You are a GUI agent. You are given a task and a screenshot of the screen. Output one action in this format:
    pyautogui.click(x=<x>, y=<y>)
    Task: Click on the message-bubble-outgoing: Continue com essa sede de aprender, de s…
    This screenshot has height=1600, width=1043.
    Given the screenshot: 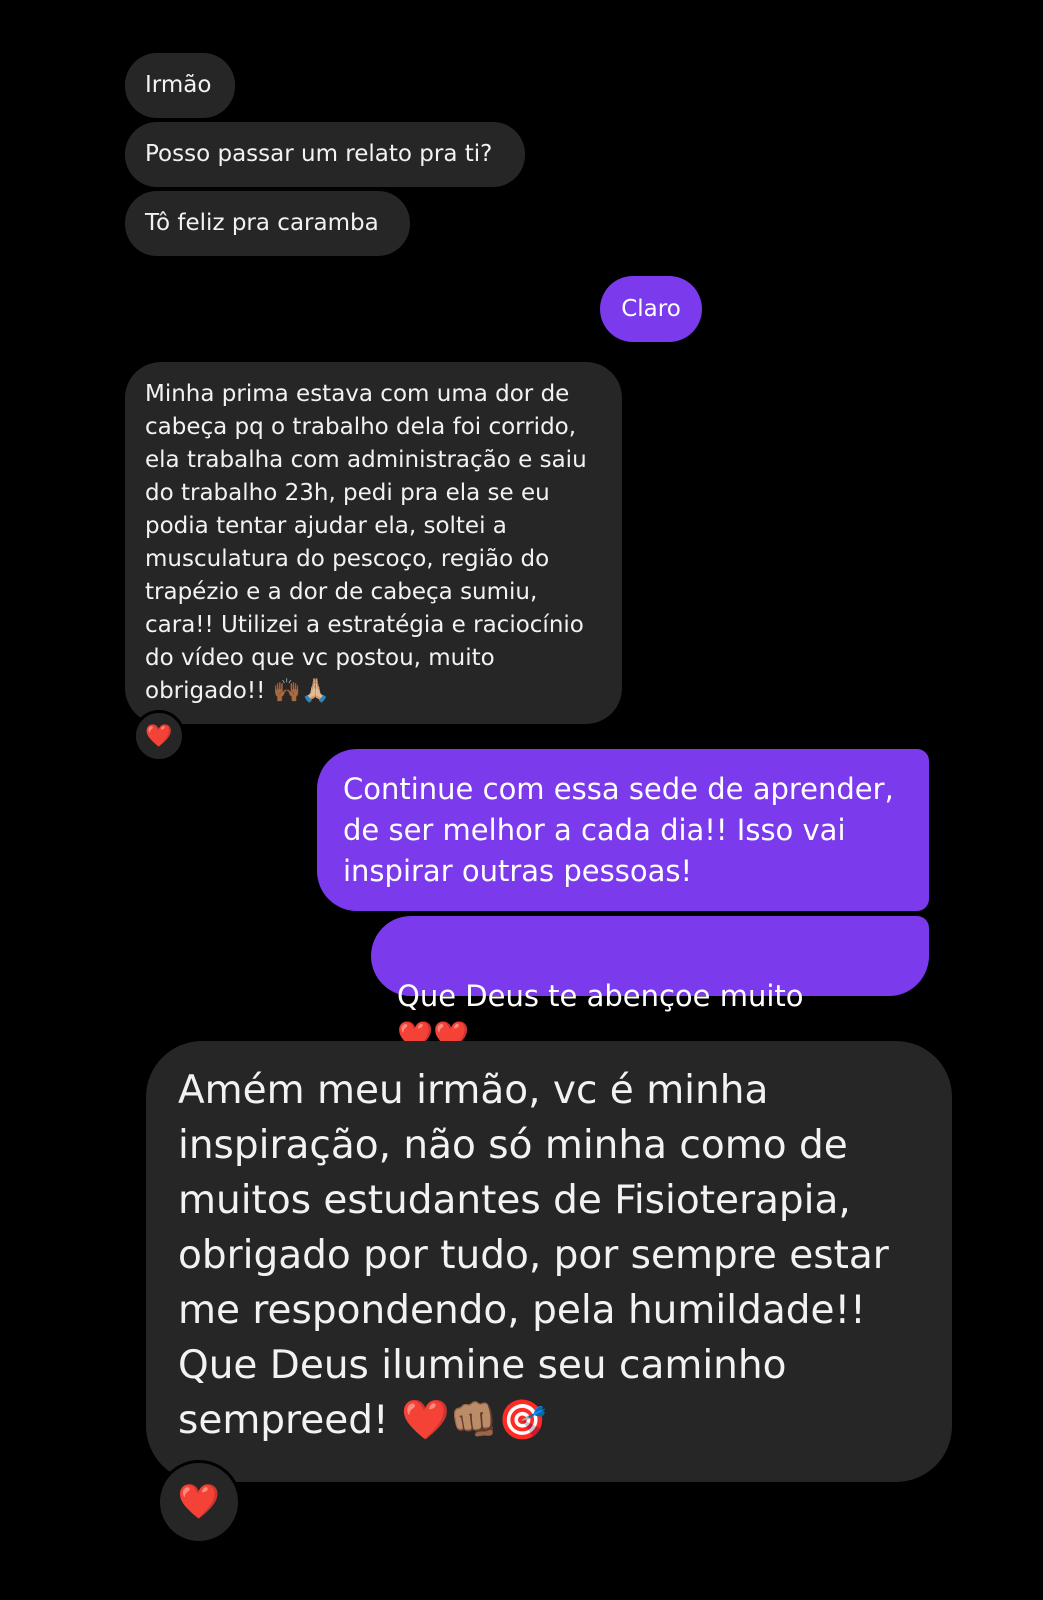 What is the action you would take?
    pyautogui.click(x=623, y=830)
    